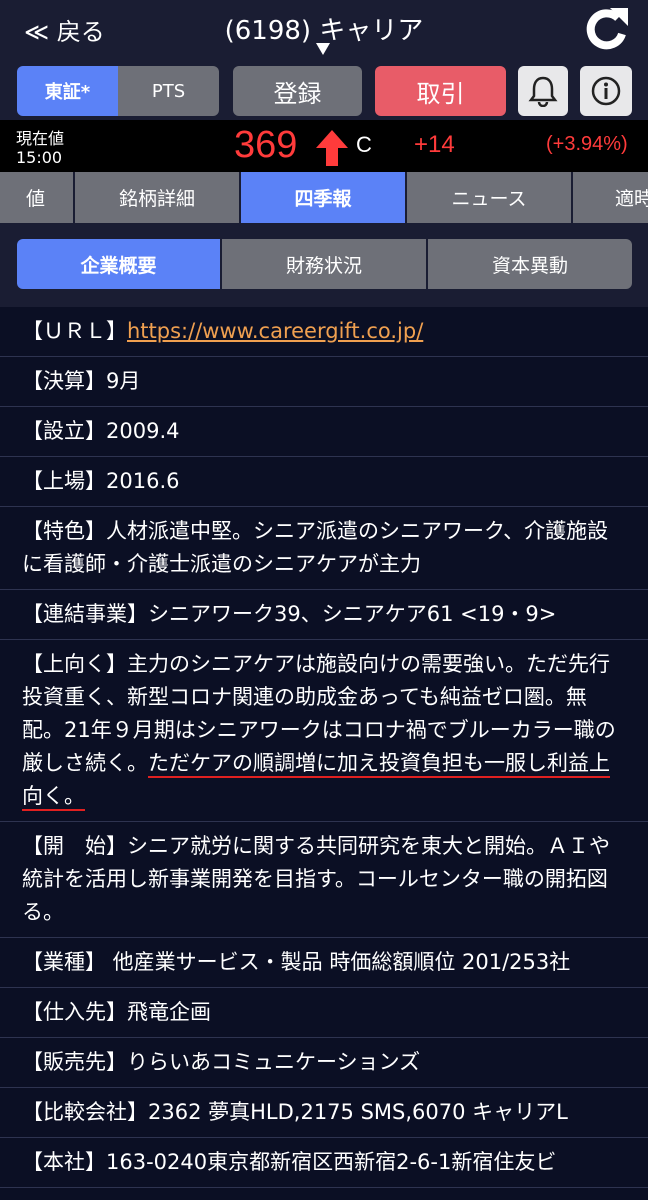 Image resolution: width=648 pixels, height=1200 pixels. Describe the element at coordinates (323, 49) in the screenshot. I see `title-dropdown-caret-icon` at that location.